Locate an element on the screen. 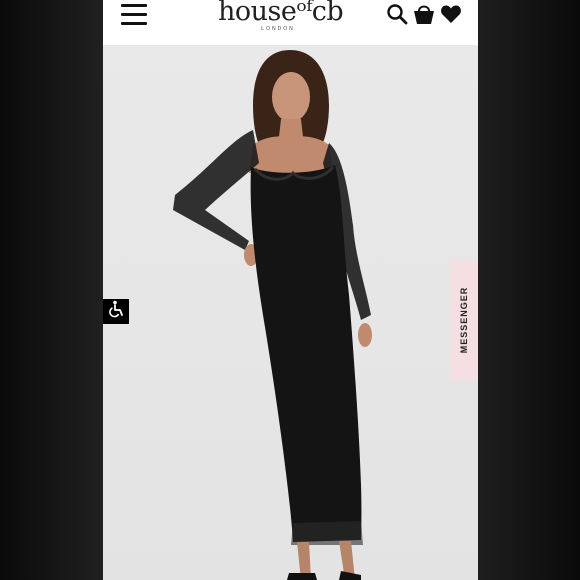 This screenshot has width=580, height=580. wheelchair-accessibility-icon is located at coordinates (116, 311).